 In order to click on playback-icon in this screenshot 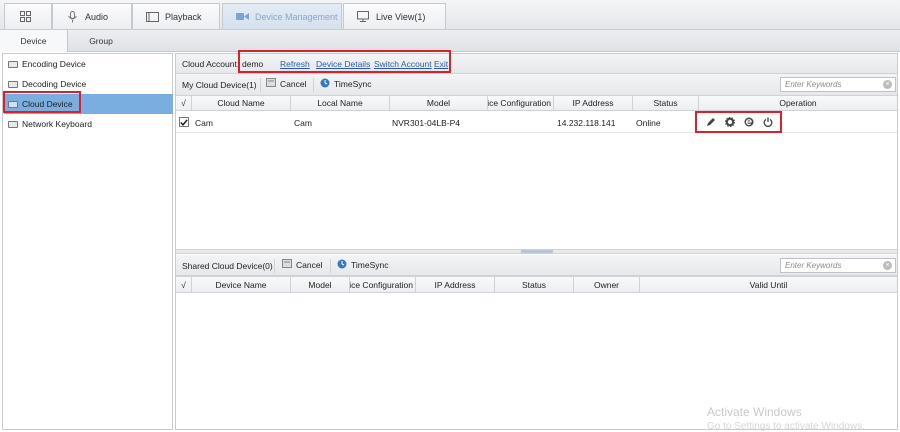, I will do `click(152, 17)`.